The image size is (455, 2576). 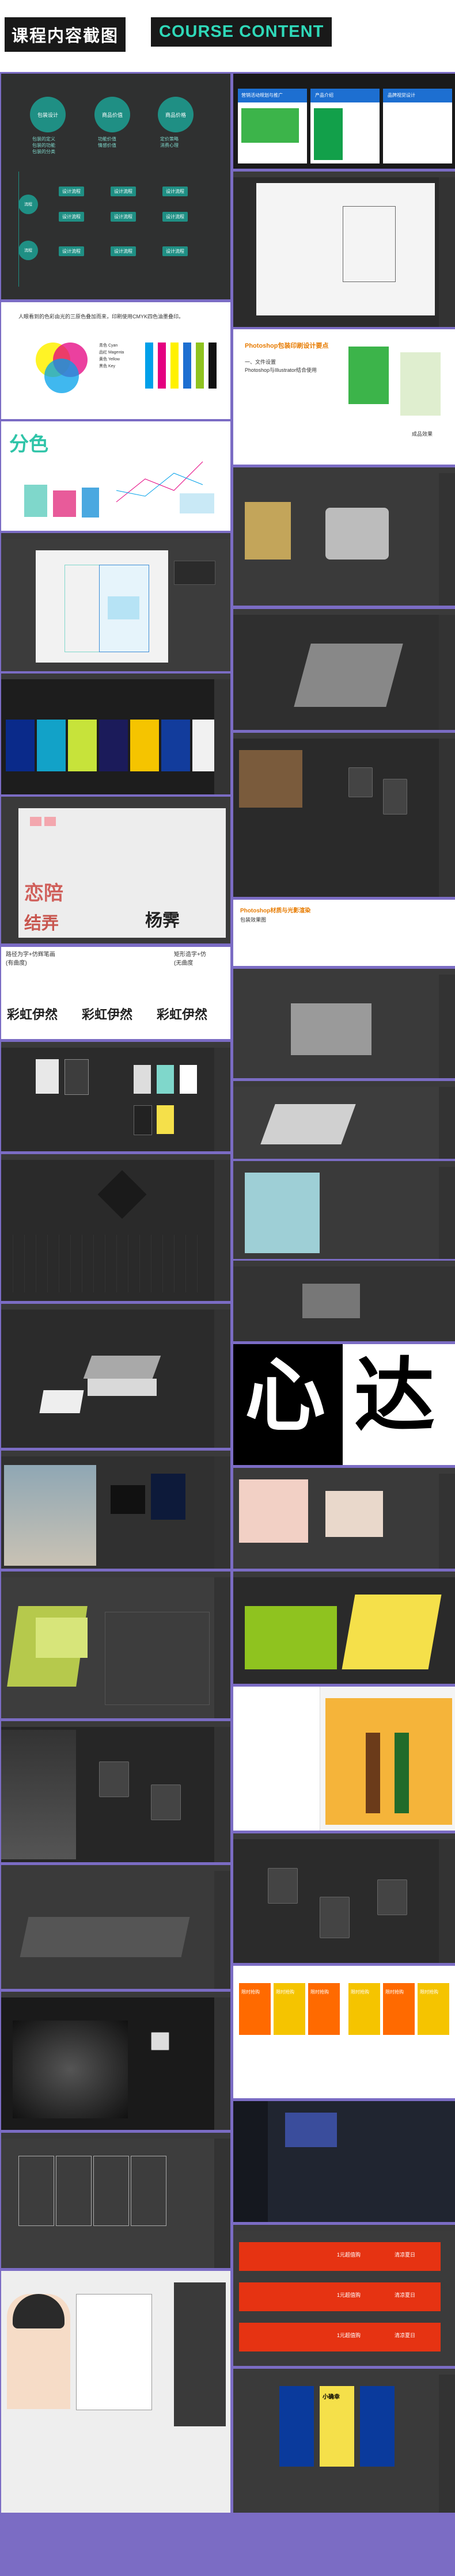 I want to click on viewport-grid, so click(x=110, y=1264).